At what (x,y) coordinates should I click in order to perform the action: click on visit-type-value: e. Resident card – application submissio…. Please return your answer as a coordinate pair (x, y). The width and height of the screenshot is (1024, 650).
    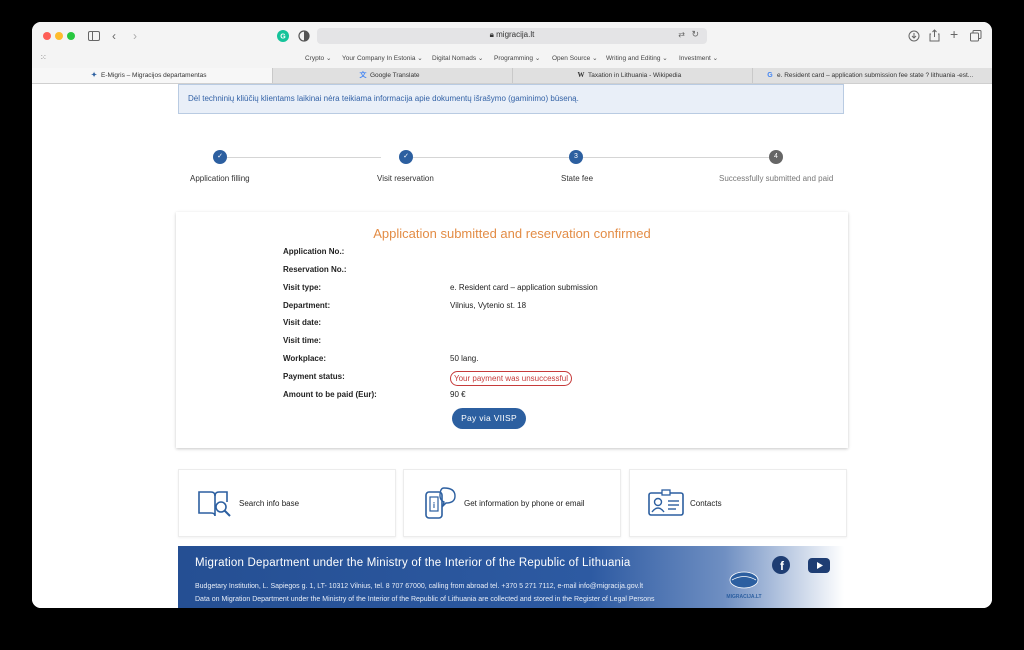
    Looking at the image, I should click on (524, 287).